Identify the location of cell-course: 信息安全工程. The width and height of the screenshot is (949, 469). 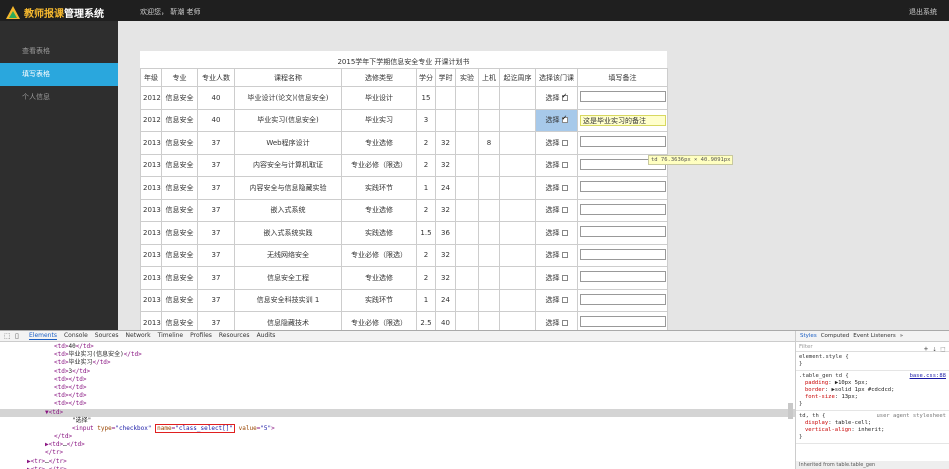
(288, 278).